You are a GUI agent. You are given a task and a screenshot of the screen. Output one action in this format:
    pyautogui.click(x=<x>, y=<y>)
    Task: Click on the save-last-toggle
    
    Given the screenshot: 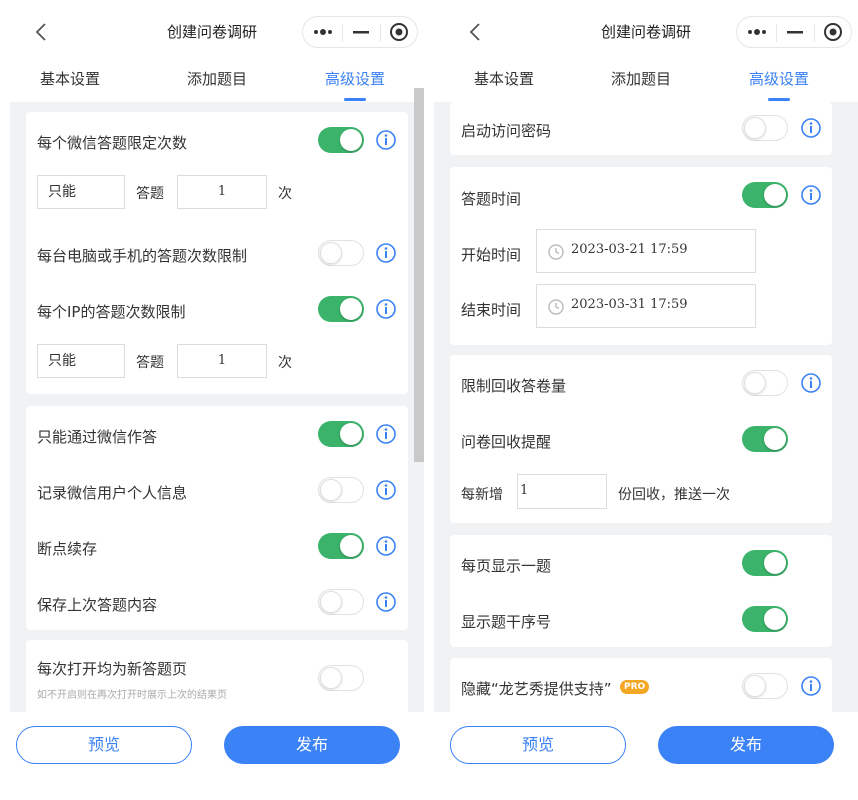 What is the action you would take?
    pyautogui.click(x=341, y=602)
    